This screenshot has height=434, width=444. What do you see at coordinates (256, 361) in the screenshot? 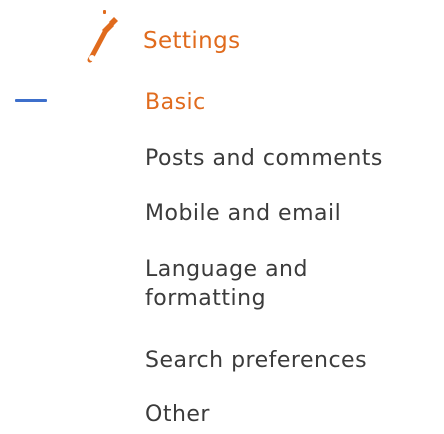
I see `nav-item-search-preferences: Search preferences` at bounding box center [256, 361].